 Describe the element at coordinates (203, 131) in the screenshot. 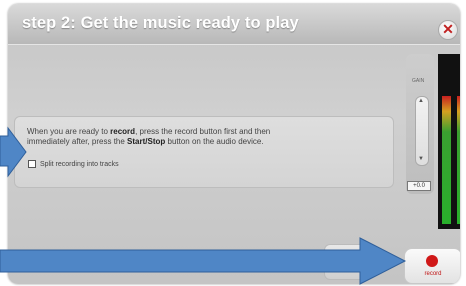

I see `instruction-line1-post: , press the record button first and then` at that location.